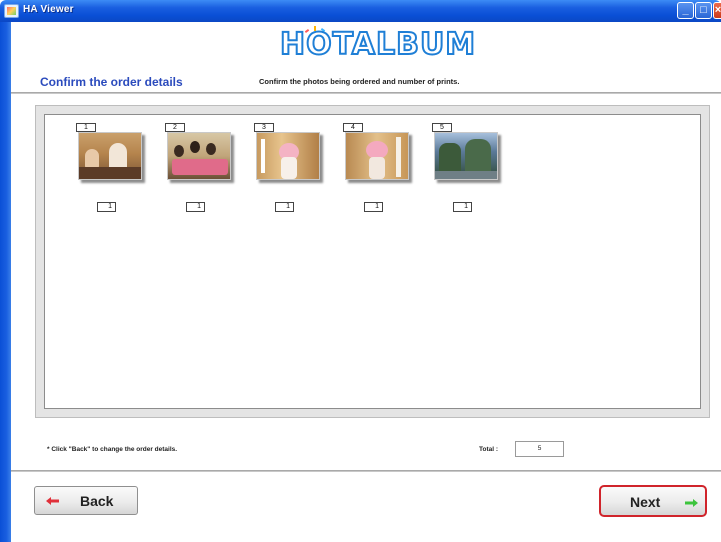 The height and width of the screenshot is (542, 721). I want to click on window-title-bar: HA Viewer _ □ ×, so click(360, 11).